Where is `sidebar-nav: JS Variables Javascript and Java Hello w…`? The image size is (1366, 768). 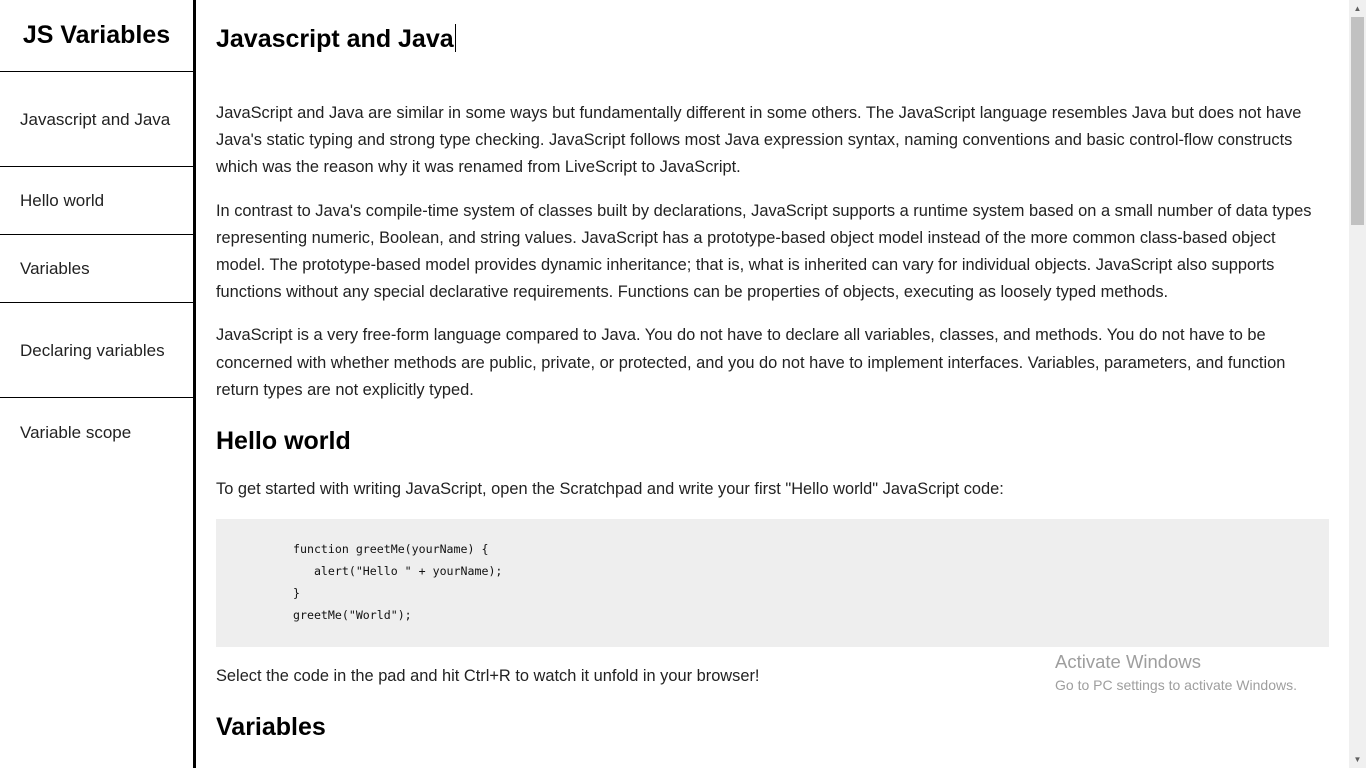
sidebar-nav: JS Variables Javascript and Java Hello w… is located at coordinates (98, 384).